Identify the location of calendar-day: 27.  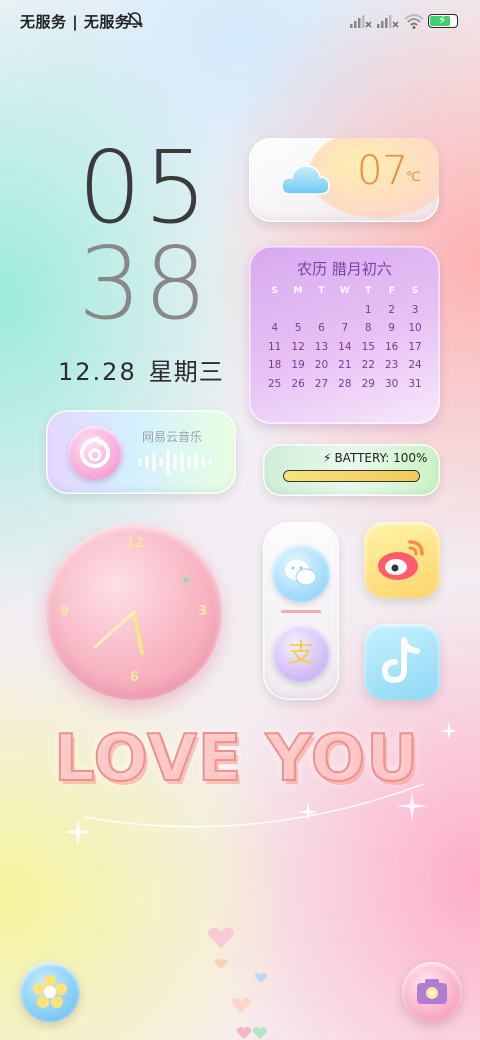
(321, 384).